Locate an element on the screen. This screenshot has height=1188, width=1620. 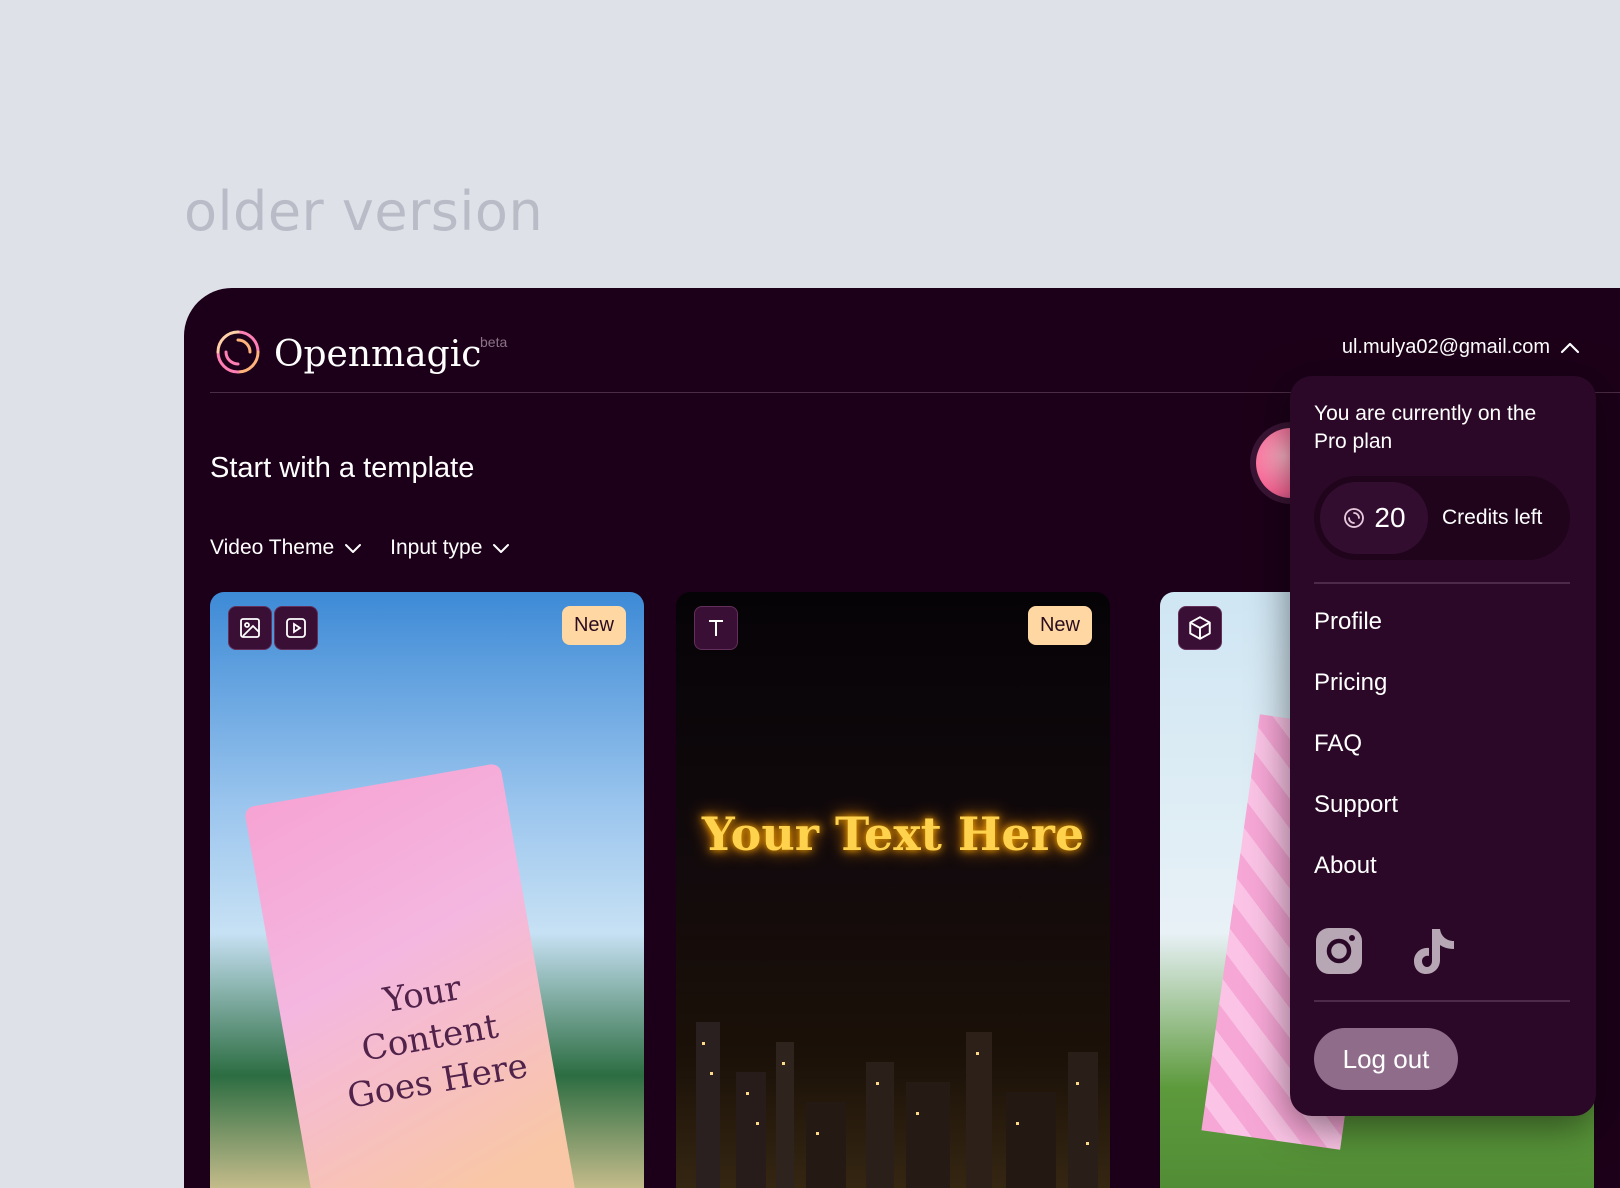
3d-cube-icon is located at coordinates (1200, 628).